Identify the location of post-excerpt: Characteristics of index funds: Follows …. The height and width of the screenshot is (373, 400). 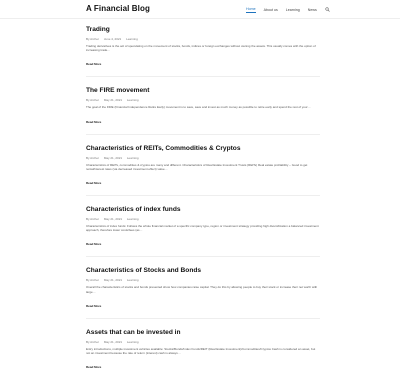
(202, 228).